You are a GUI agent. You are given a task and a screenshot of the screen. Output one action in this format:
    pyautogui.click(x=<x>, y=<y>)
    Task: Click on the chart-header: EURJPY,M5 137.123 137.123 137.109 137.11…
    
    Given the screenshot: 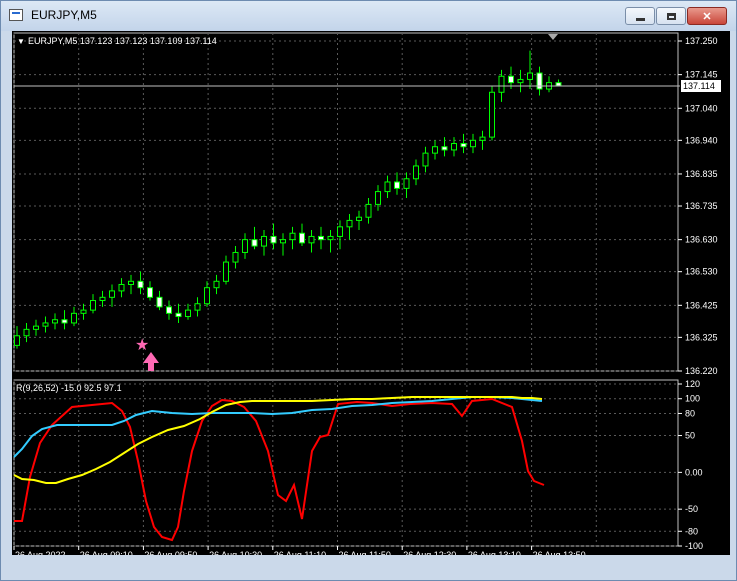 What is the action you would take?
    pyautogui.click(x=122, y=41)
    